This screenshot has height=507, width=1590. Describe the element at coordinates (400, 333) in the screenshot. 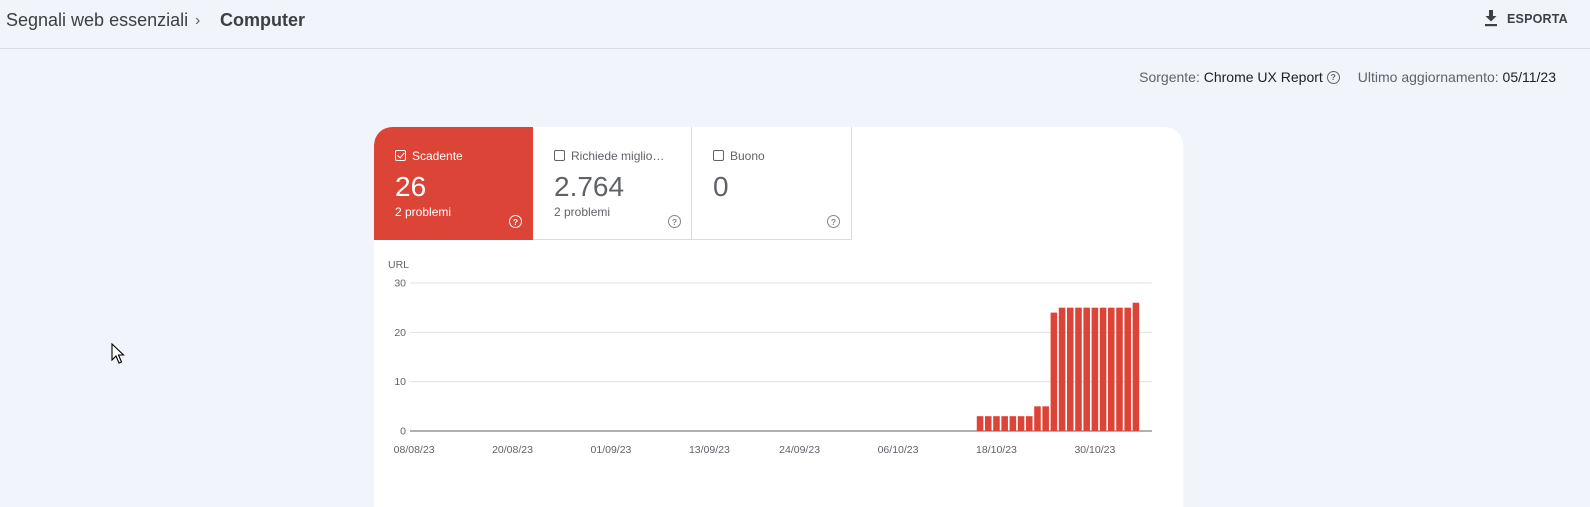

I see `y-tick-label: 20` at that location.